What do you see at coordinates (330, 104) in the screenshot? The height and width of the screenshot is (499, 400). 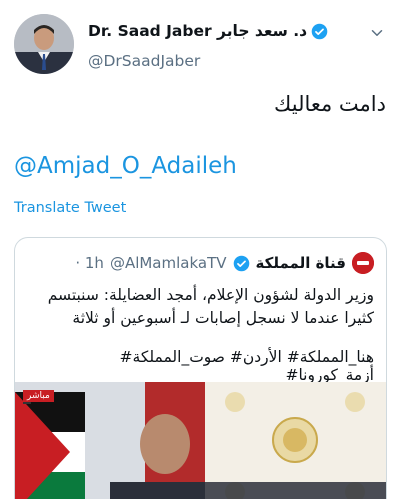 I see `tweet-text: دامت معاليك` at bounding box center [330, 104].